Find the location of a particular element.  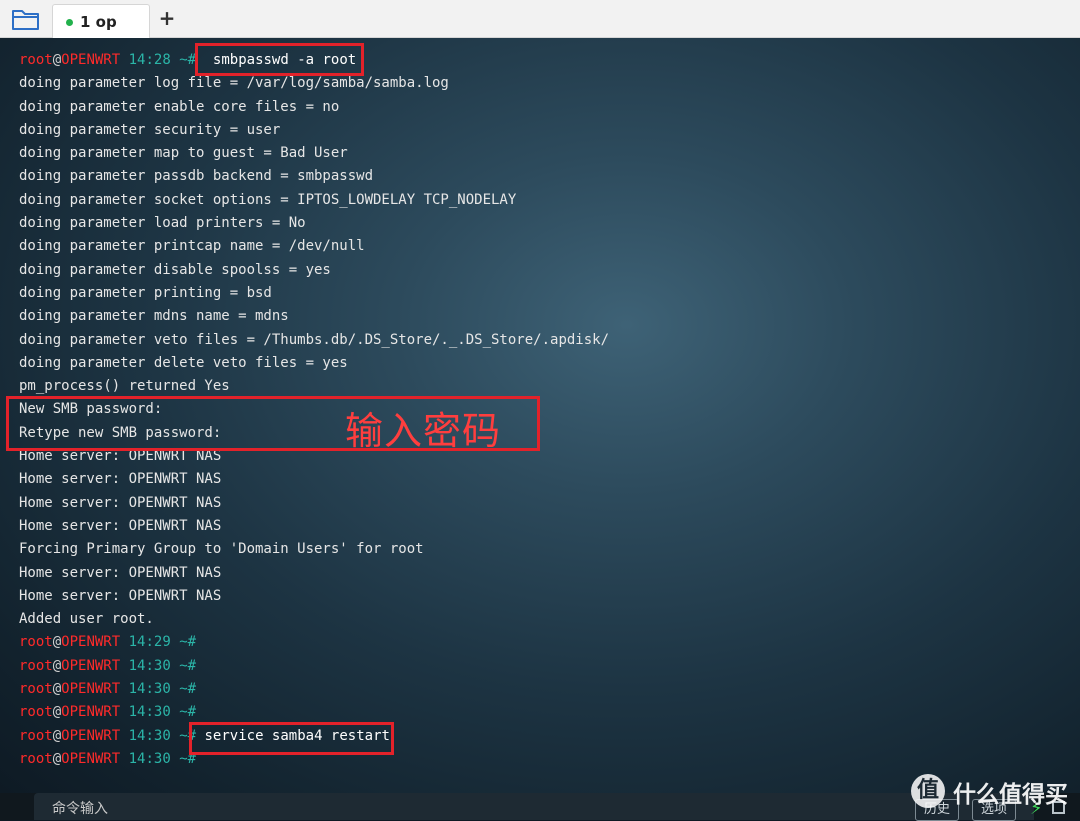

command-input-field: 命令输入 is located at coordinates (534, 806).